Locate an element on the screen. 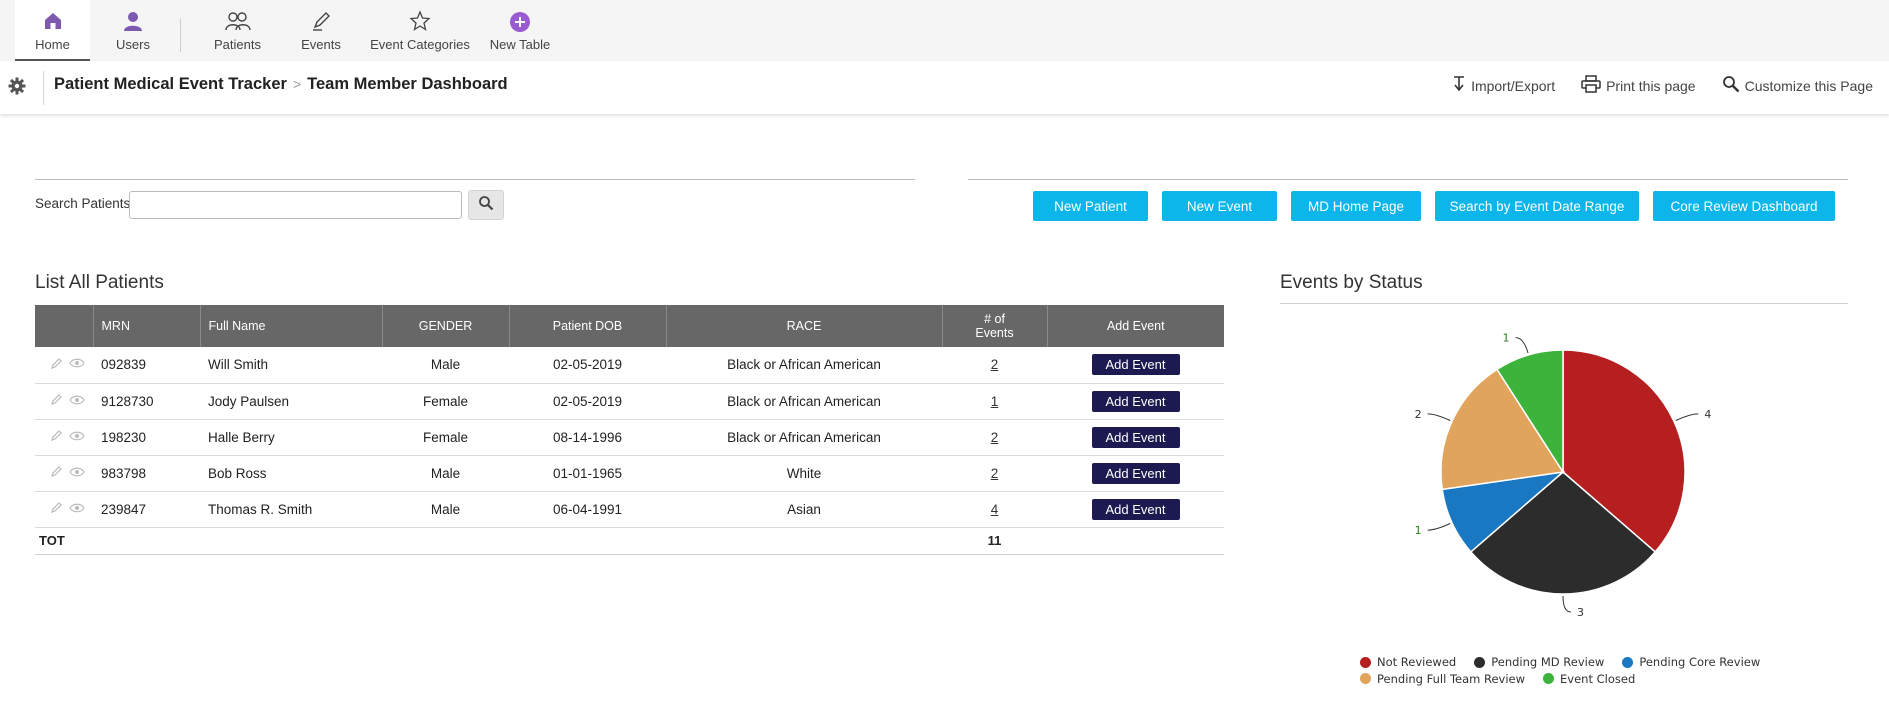 This screenshot has width=1889, height=712. gender-cell: Female is located at coordinates (445, 437).